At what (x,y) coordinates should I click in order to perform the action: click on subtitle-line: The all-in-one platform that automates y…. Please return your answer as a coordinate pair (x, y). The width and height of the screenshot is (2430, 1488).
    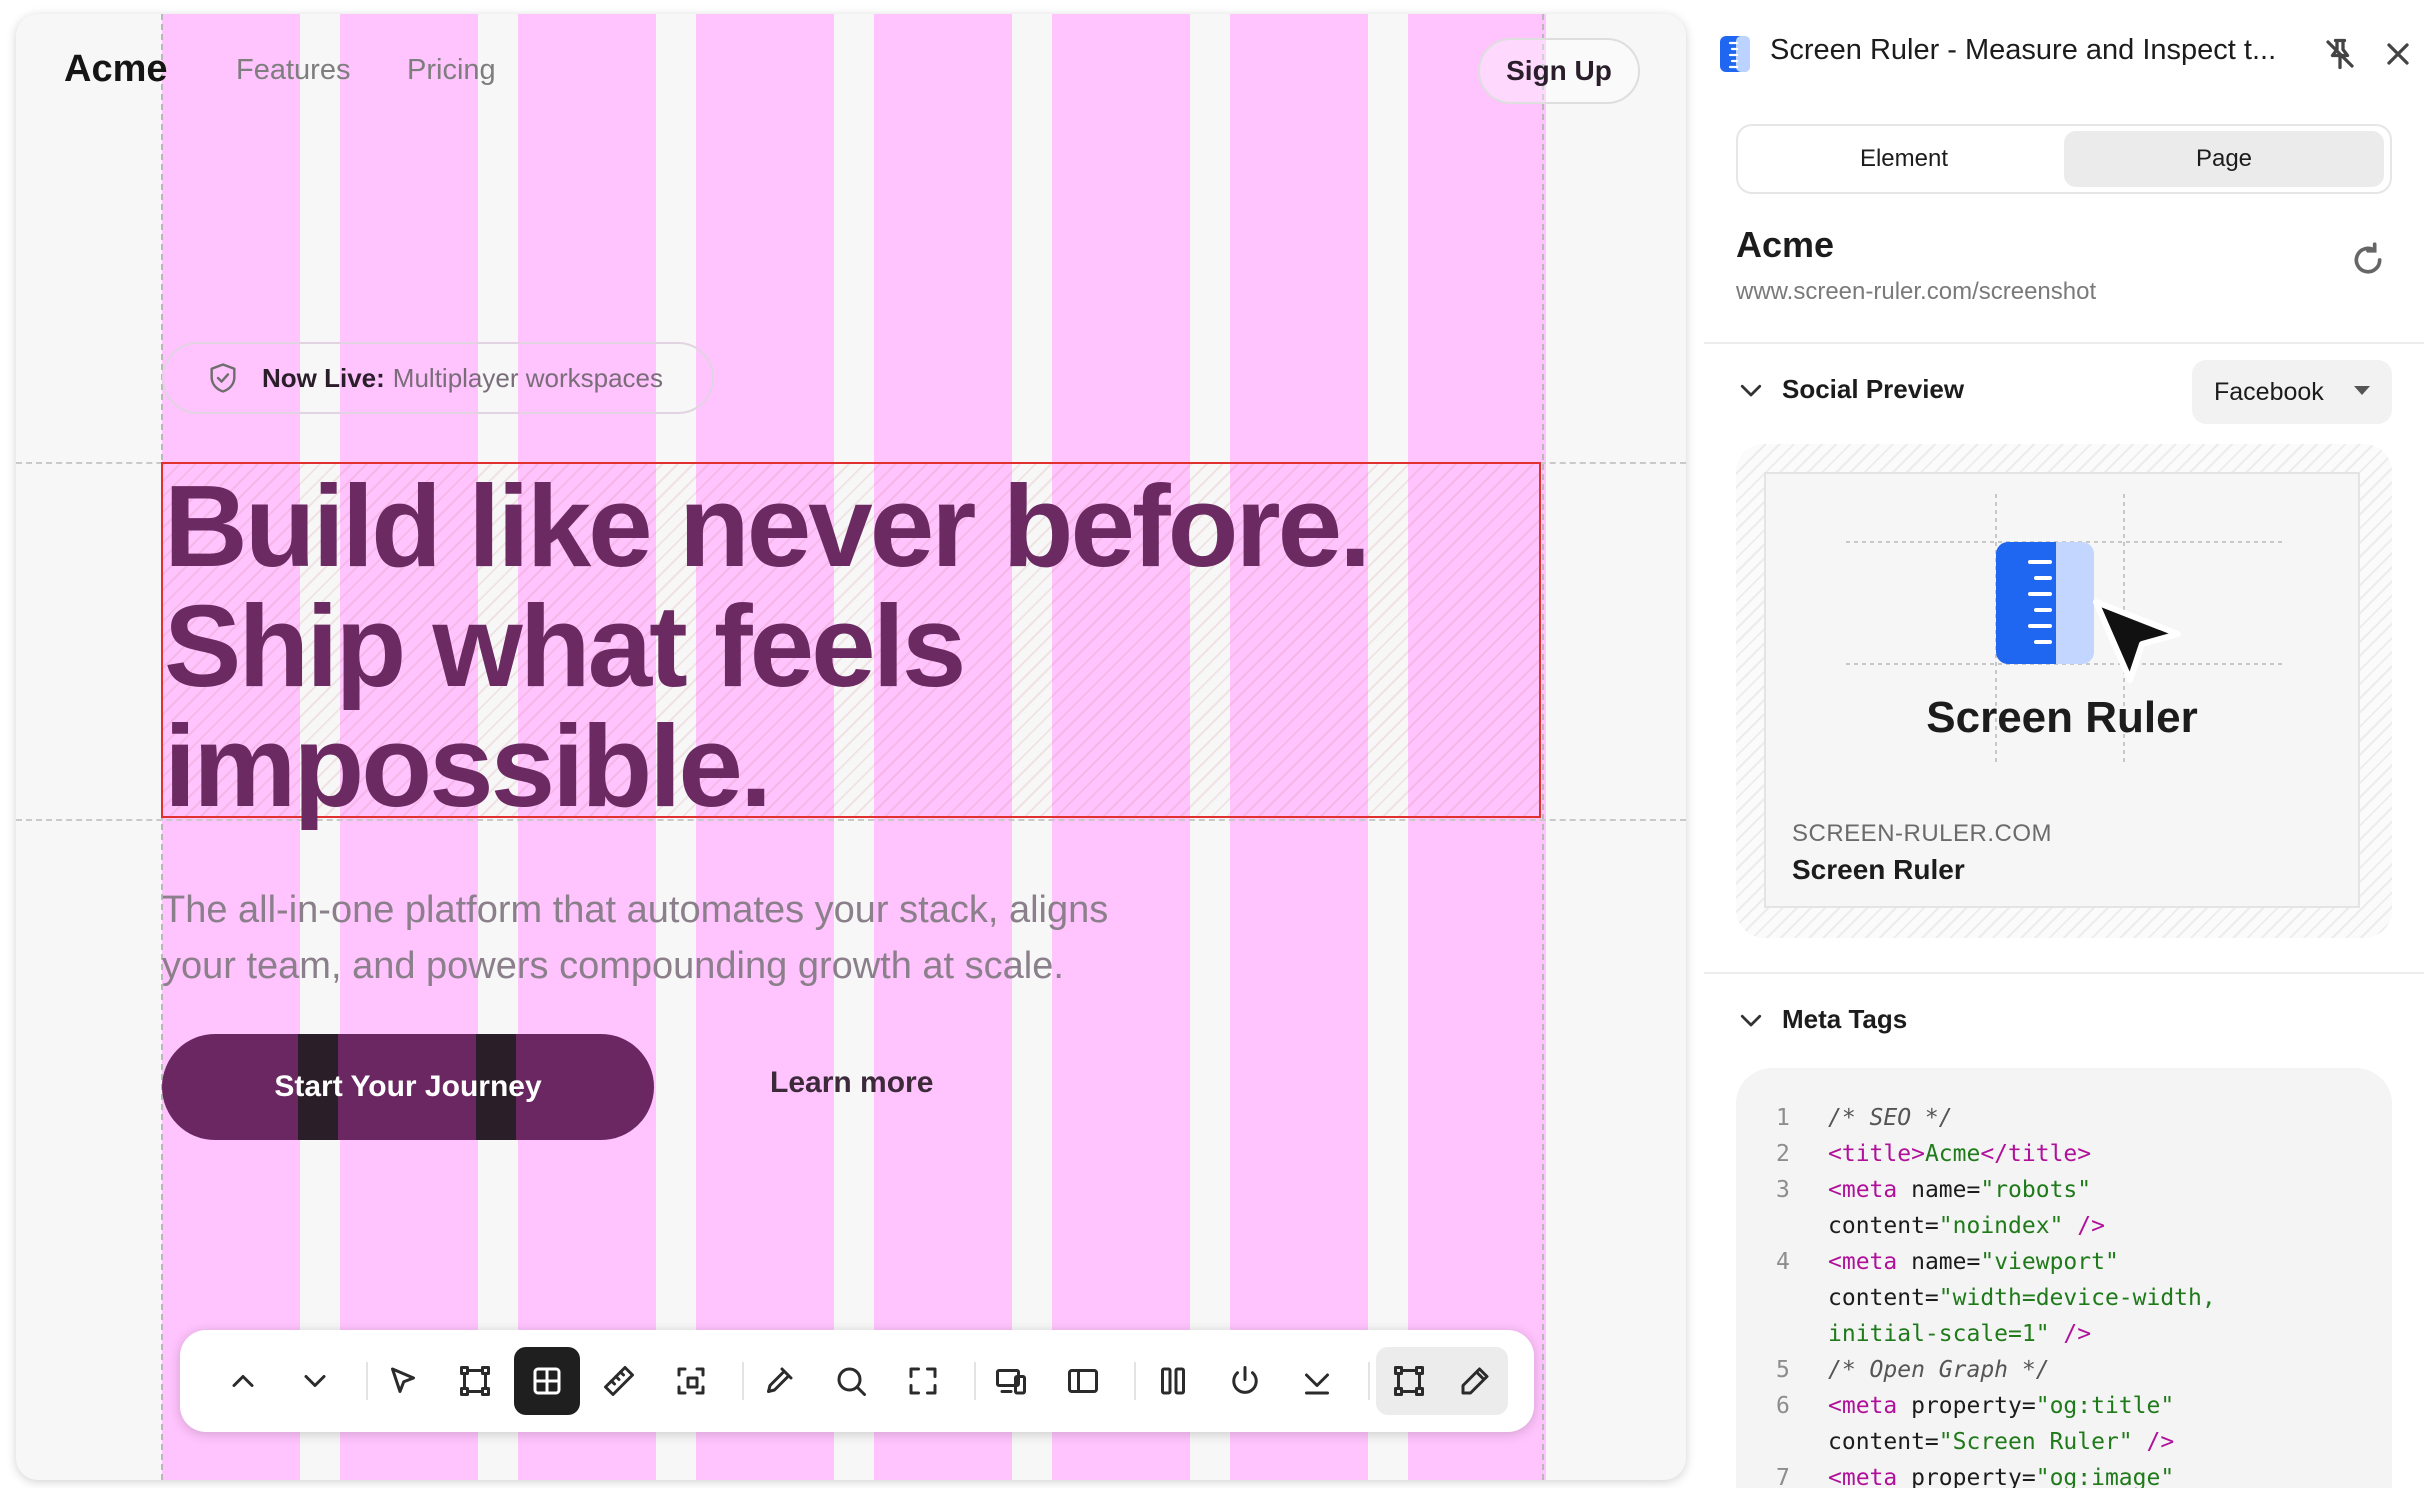
    Looking at the image, I should click on (635, 910).